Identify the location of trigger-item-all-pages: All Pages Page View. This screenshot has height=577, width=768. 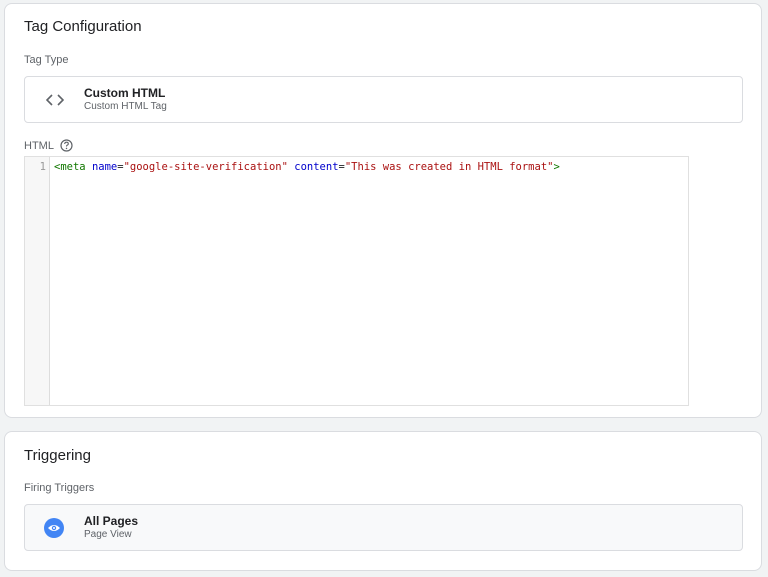
(383, 527).